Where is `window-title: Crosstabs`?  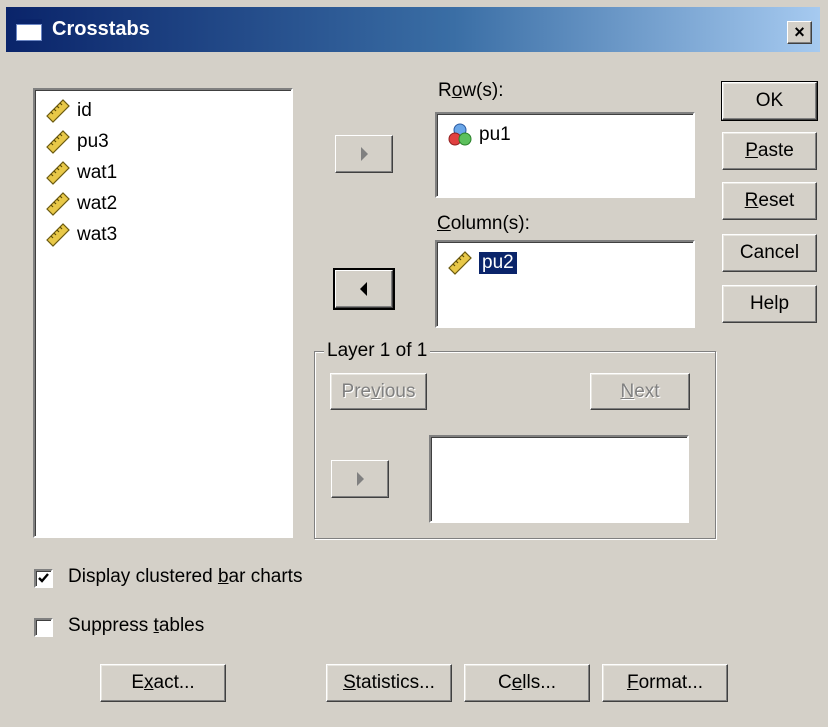 window-title: Crosstabs is located at coordinates (101, 29).